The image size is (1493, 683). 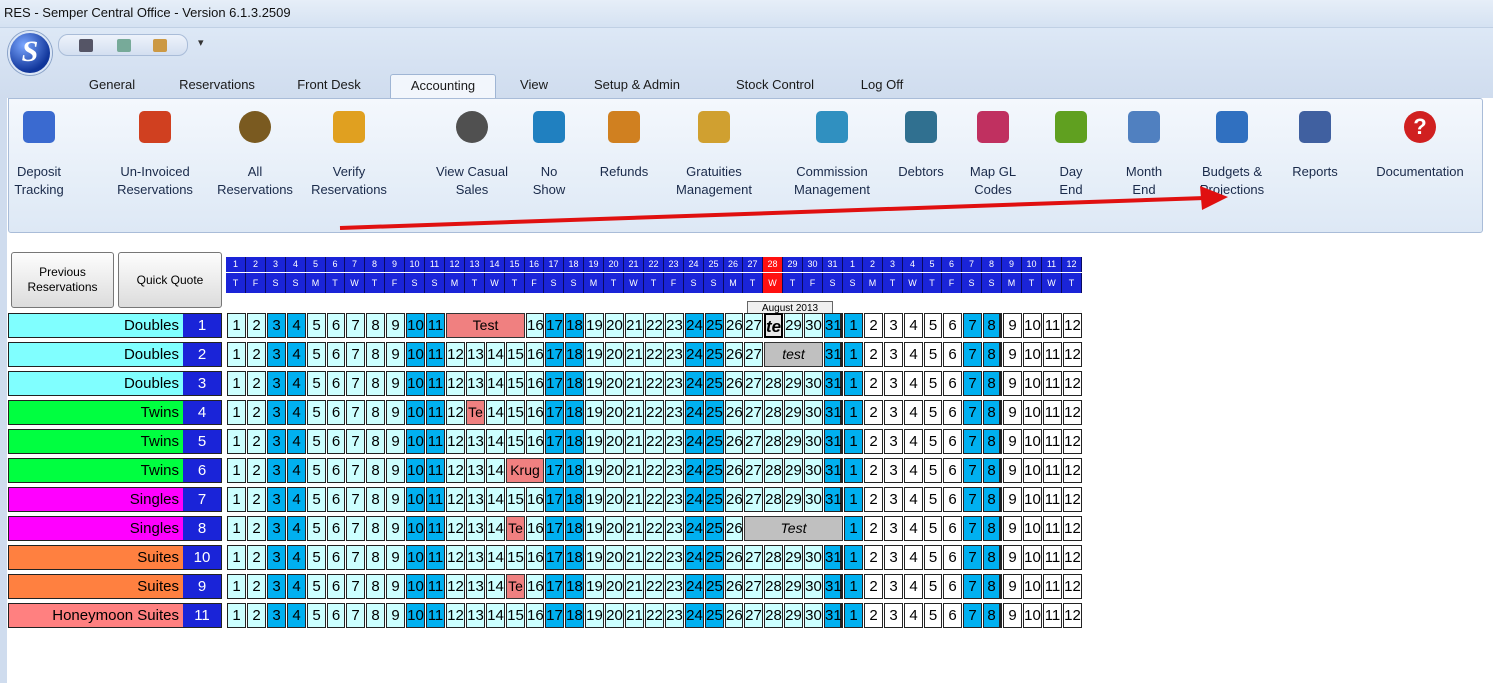 I want to click on day-number-header: 17, so click(x=554, y=264).